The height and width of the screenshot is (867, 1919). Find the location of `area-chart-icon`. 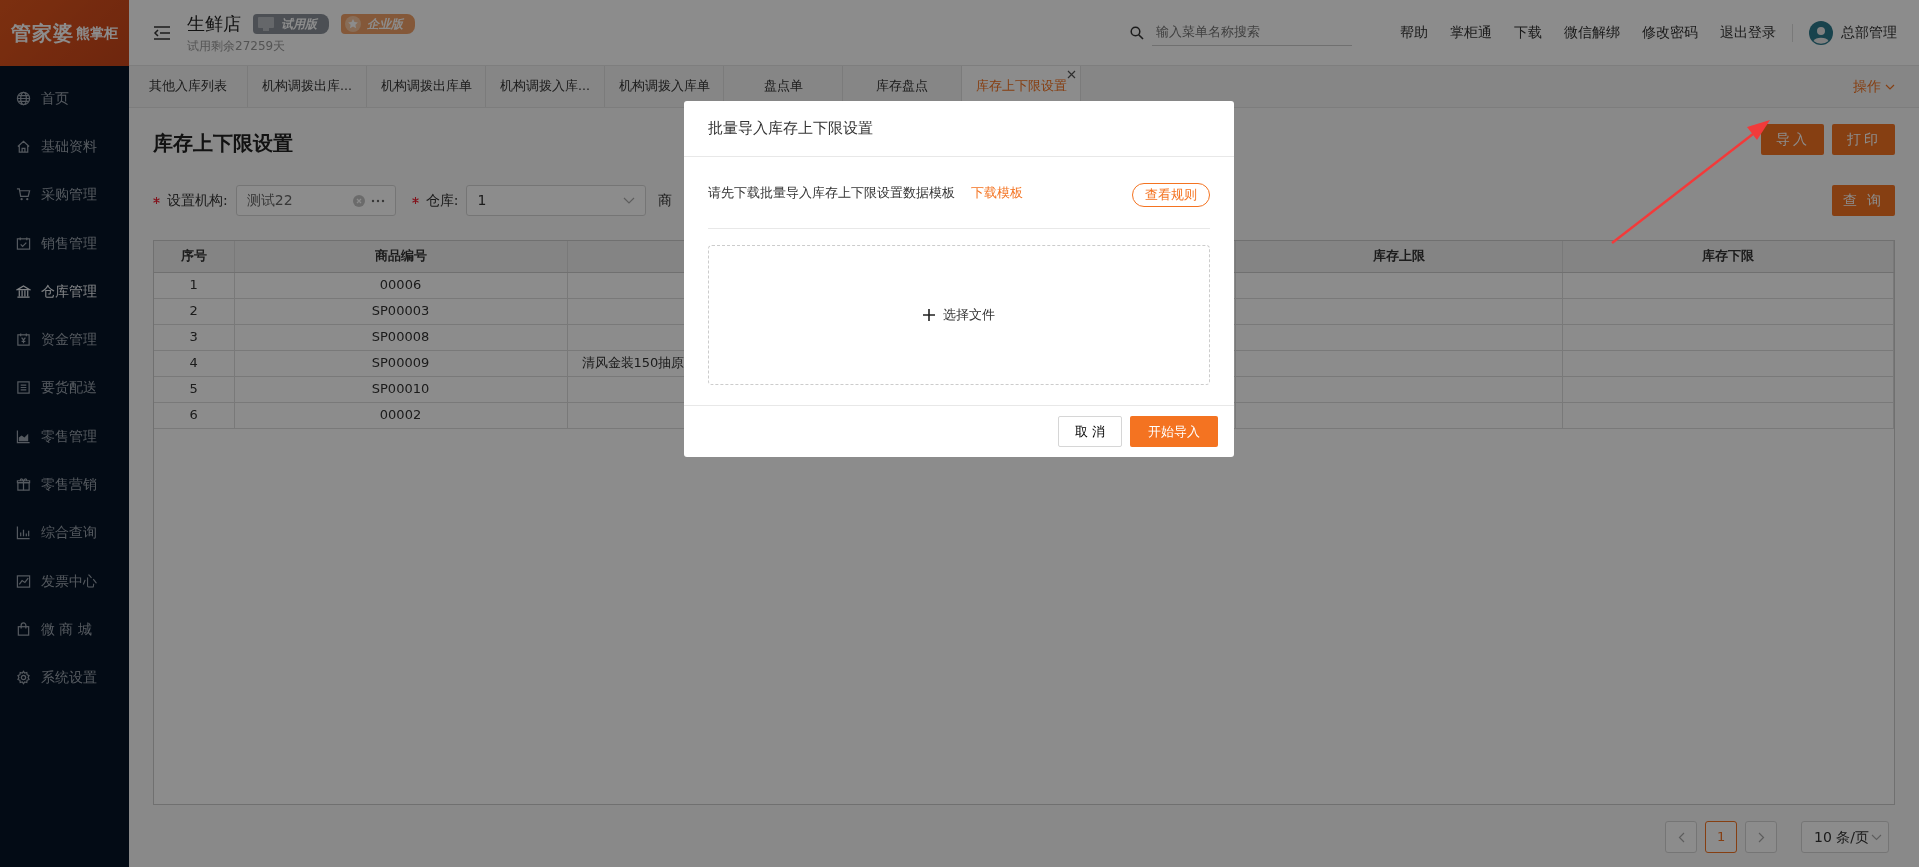

area-chart-icon is located at coordinates (23, 436).